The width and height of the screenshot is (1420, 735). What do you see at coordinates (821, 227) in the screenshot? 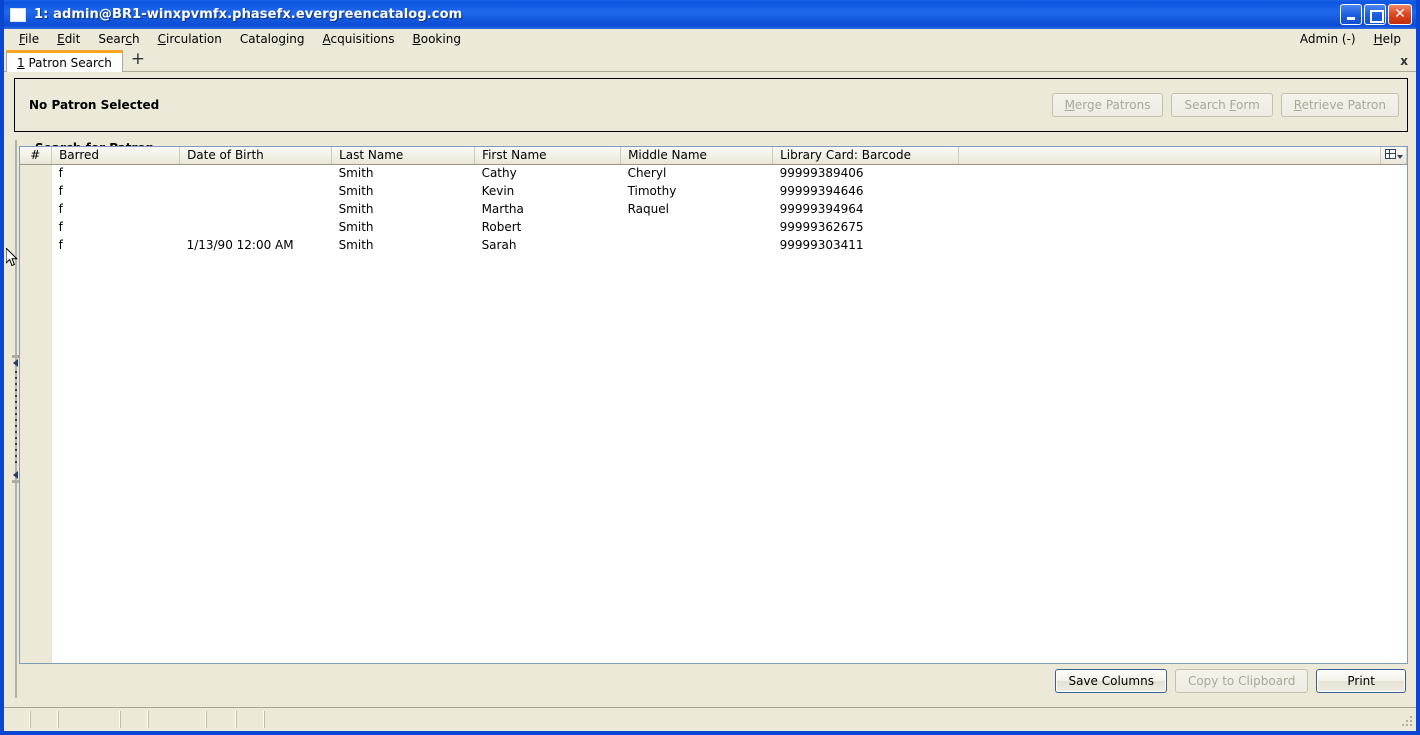
I see `cell-barcode: 99999362675` at bounding box center [821, 227].